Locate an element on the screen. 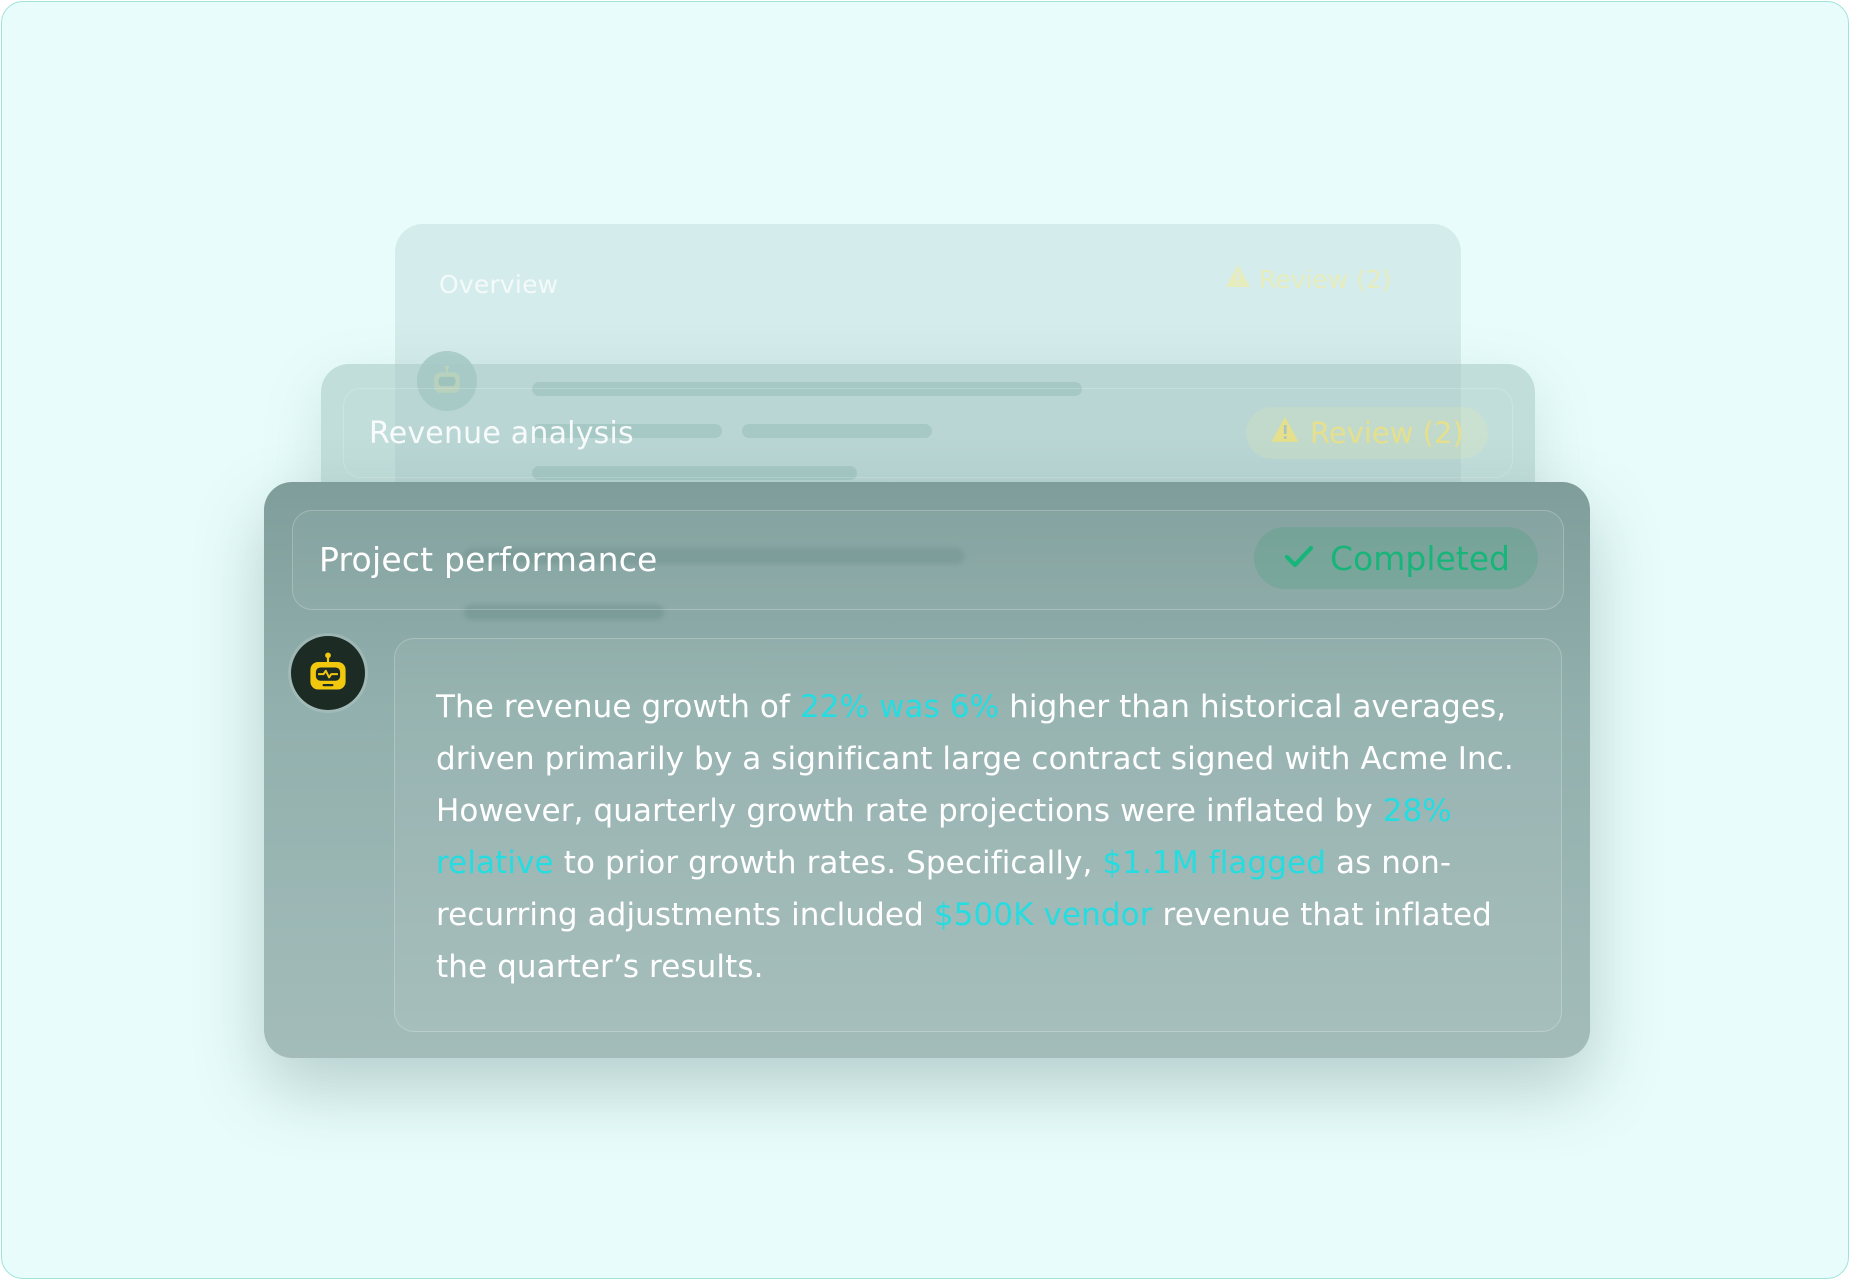  message-segment: to prior growth rates. Specifically, is located at coordinates (828, 863).